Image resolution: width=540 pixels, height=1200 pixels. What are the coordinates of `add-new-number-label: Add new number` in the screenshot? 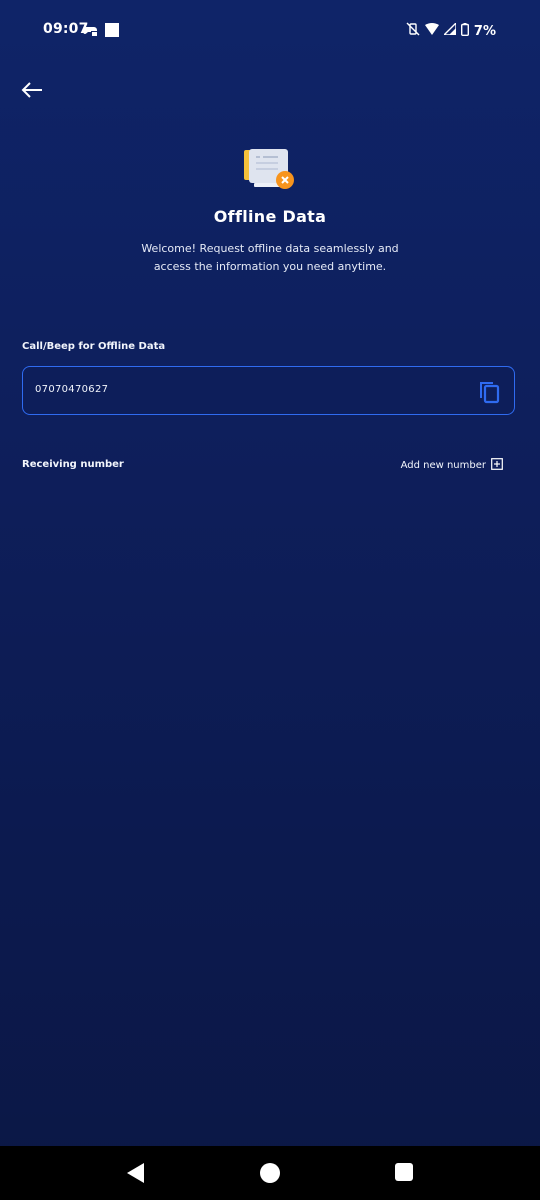 It's located at (443, 465).